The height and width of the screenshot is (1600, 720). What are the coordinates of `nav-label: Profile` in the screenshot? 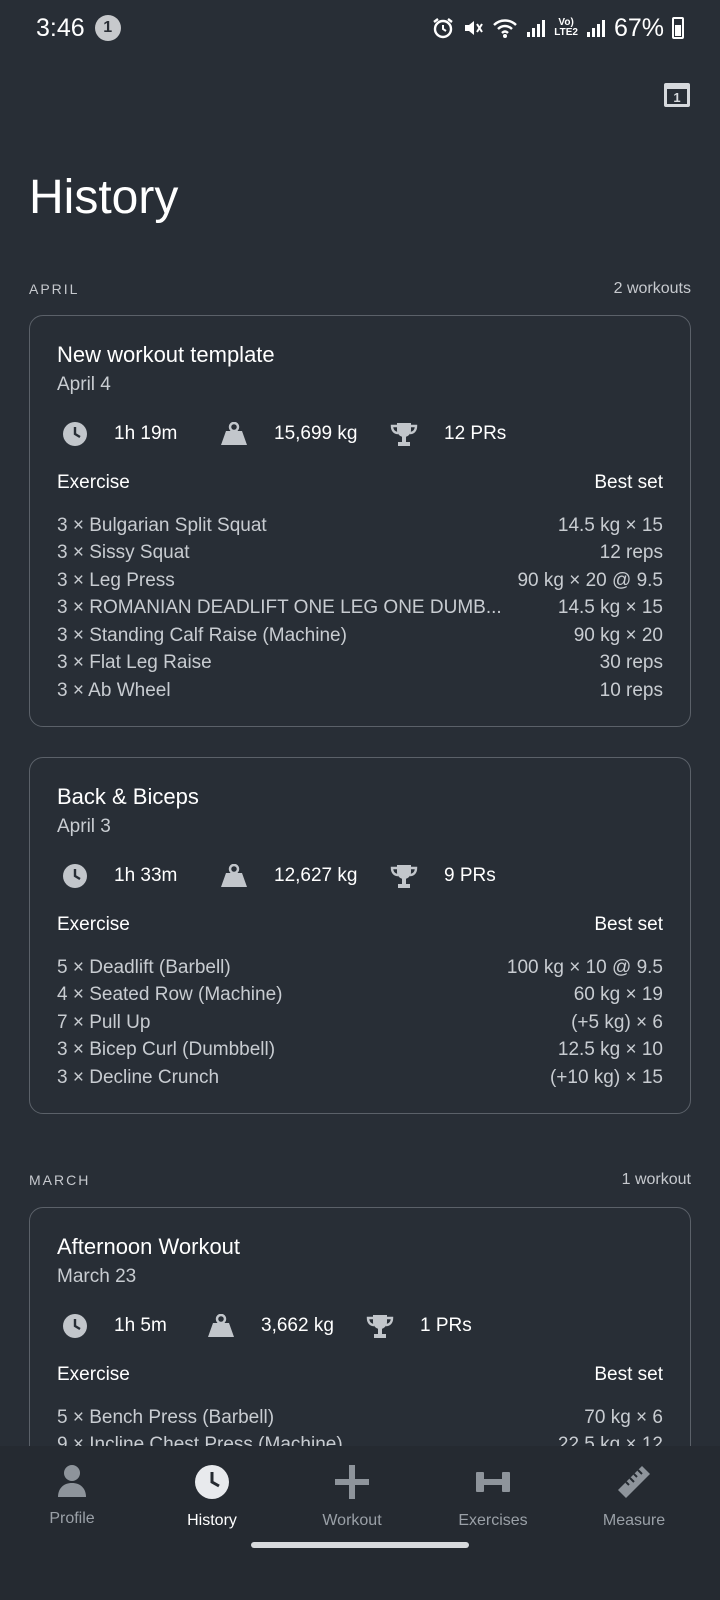 It's located at (72, 1518).